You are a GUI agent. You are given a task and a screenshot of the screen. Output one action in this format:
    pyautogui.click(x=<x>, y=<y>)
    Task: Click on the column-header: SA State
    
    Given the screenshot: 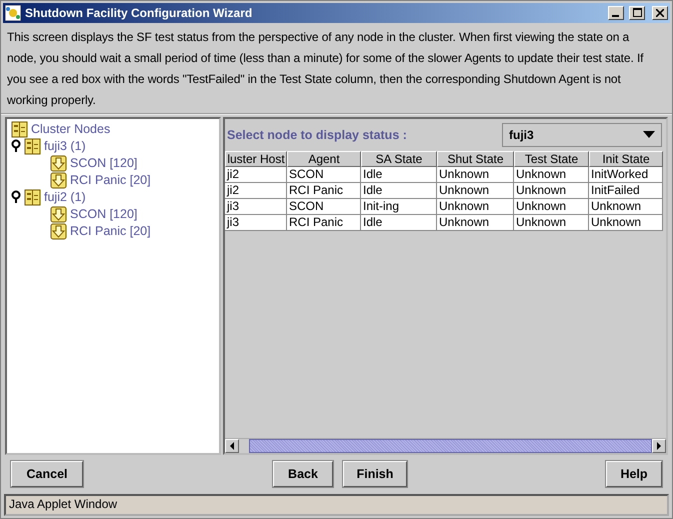 What is the action you would take?
    pyautogui.click(x=399, y=158)
    